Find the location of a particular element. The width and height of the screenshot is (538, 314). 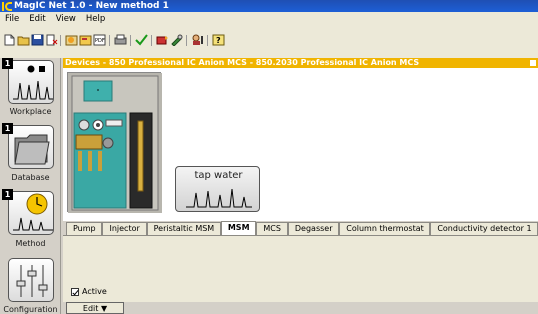

workplace-badge: 1 is located at coordinates (7, 63).